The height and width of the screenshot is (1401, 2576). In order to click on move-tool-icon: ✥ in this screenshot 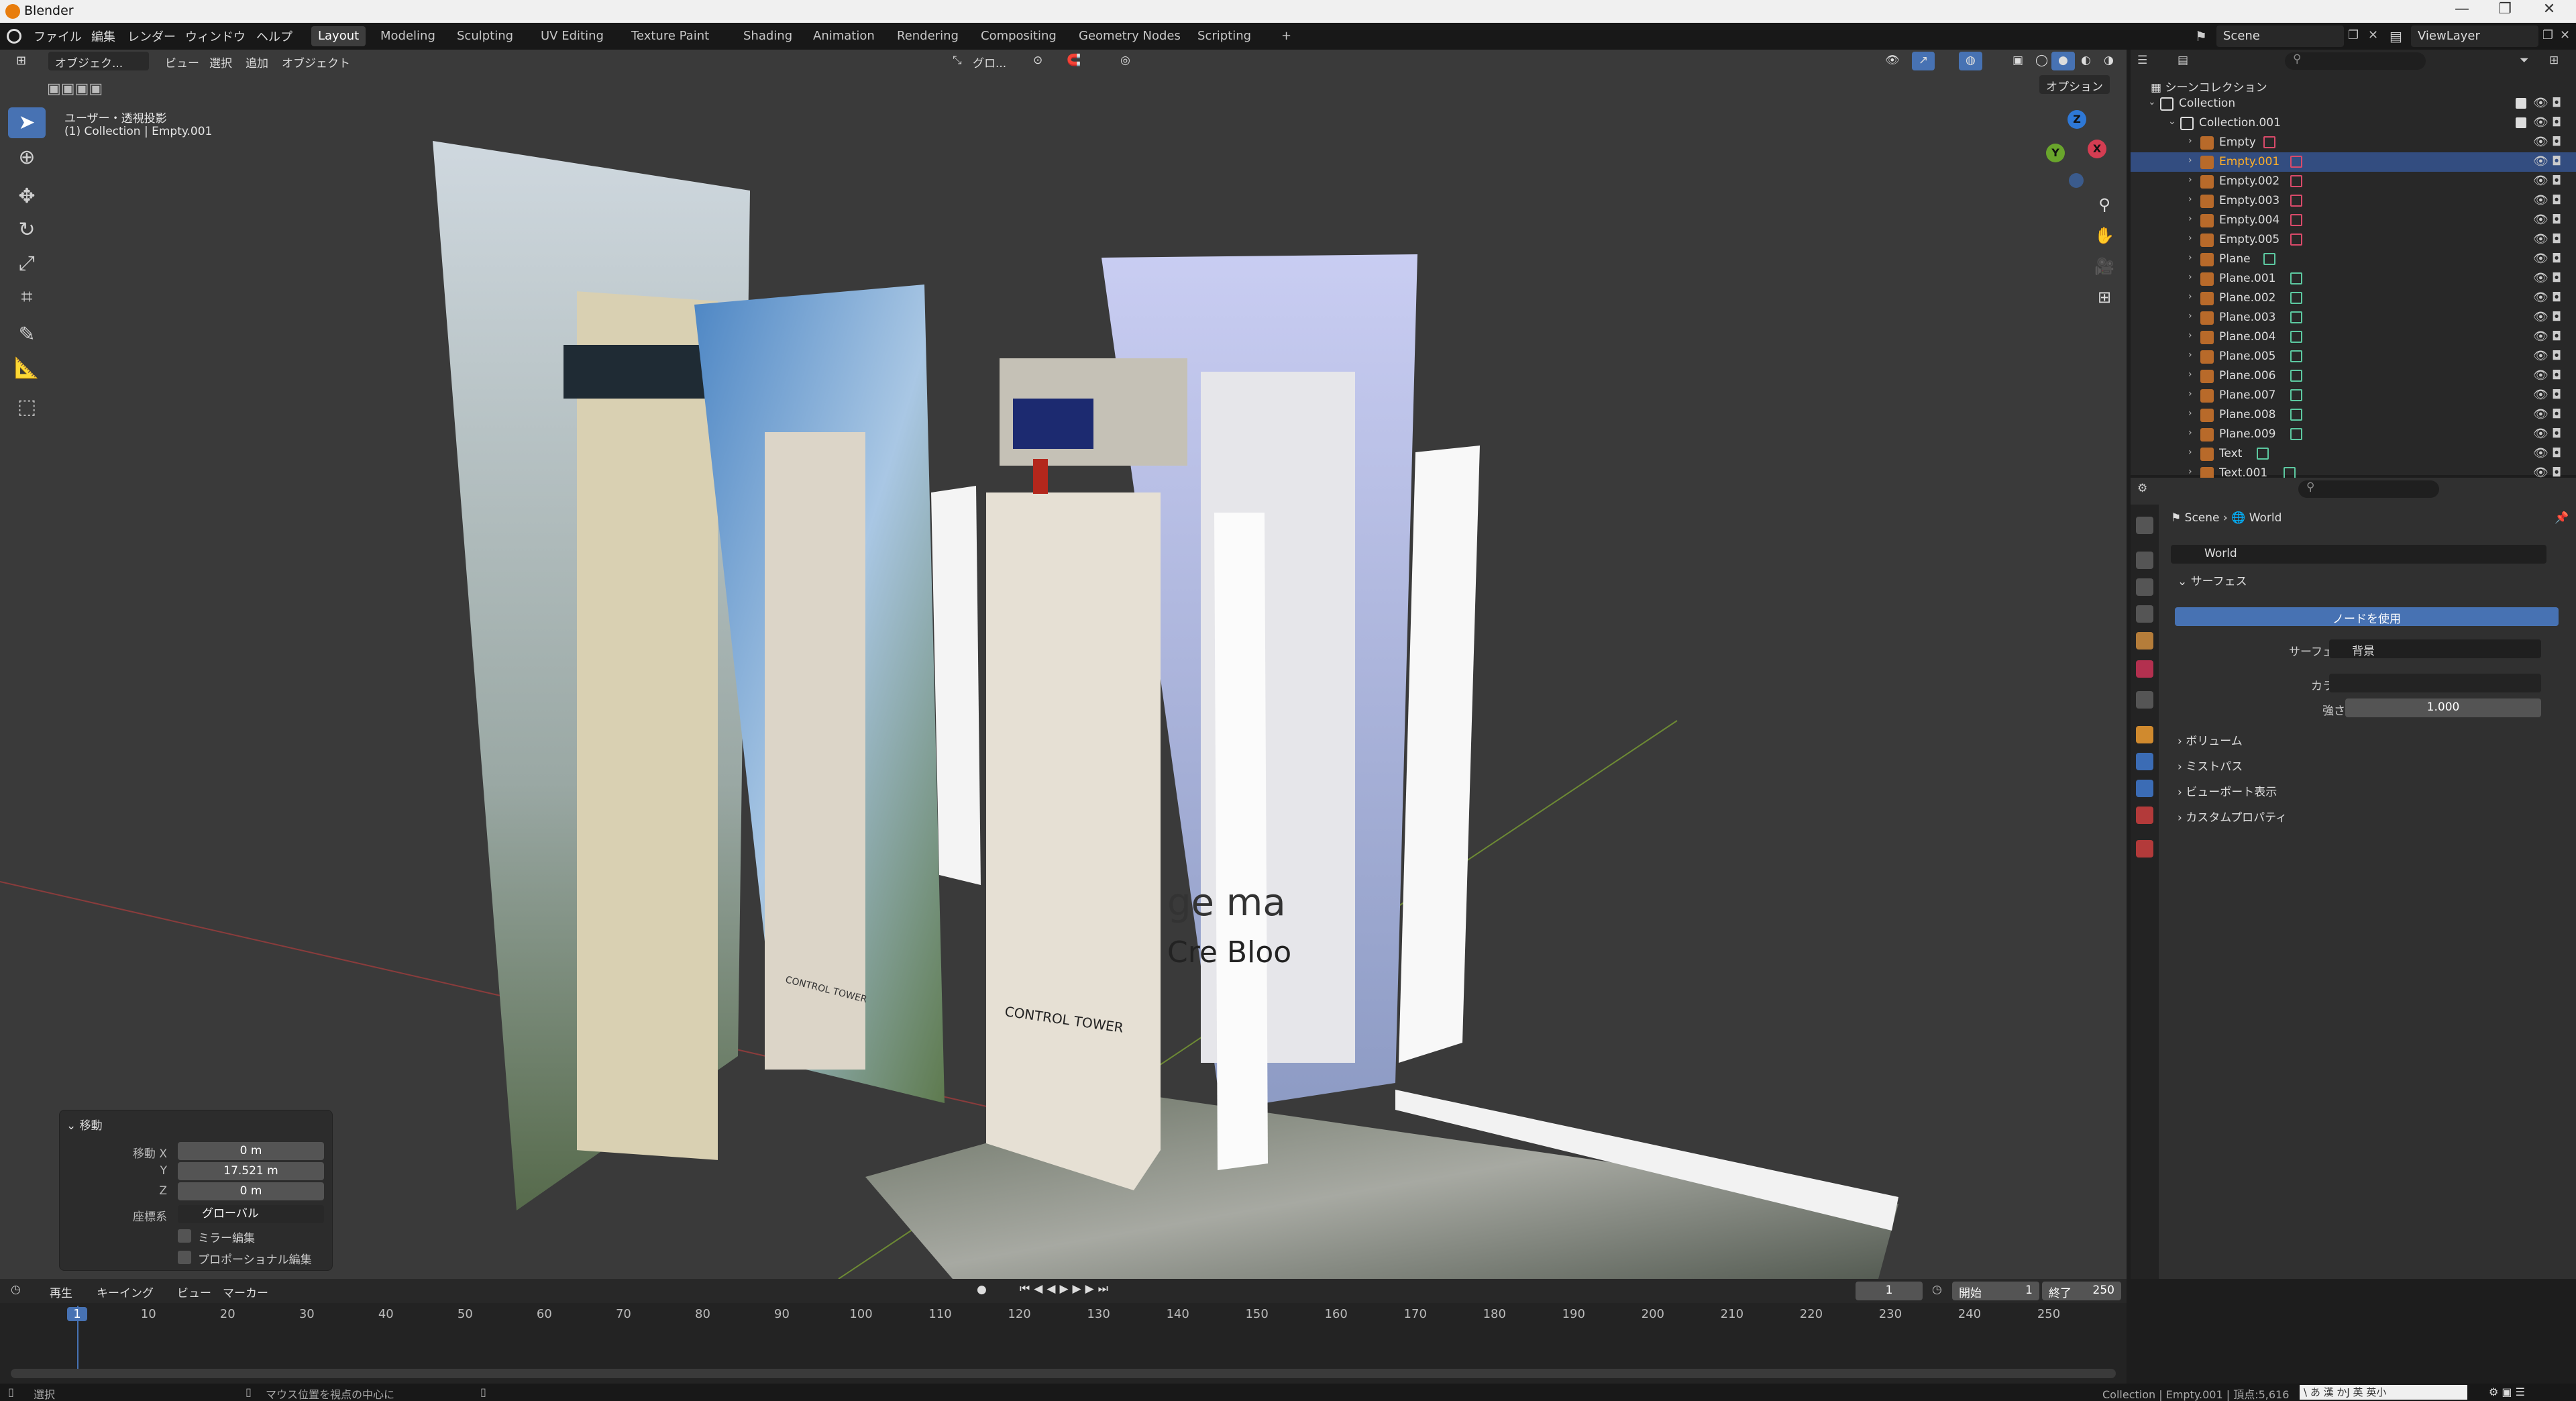, I will do `click(27, 196)`.